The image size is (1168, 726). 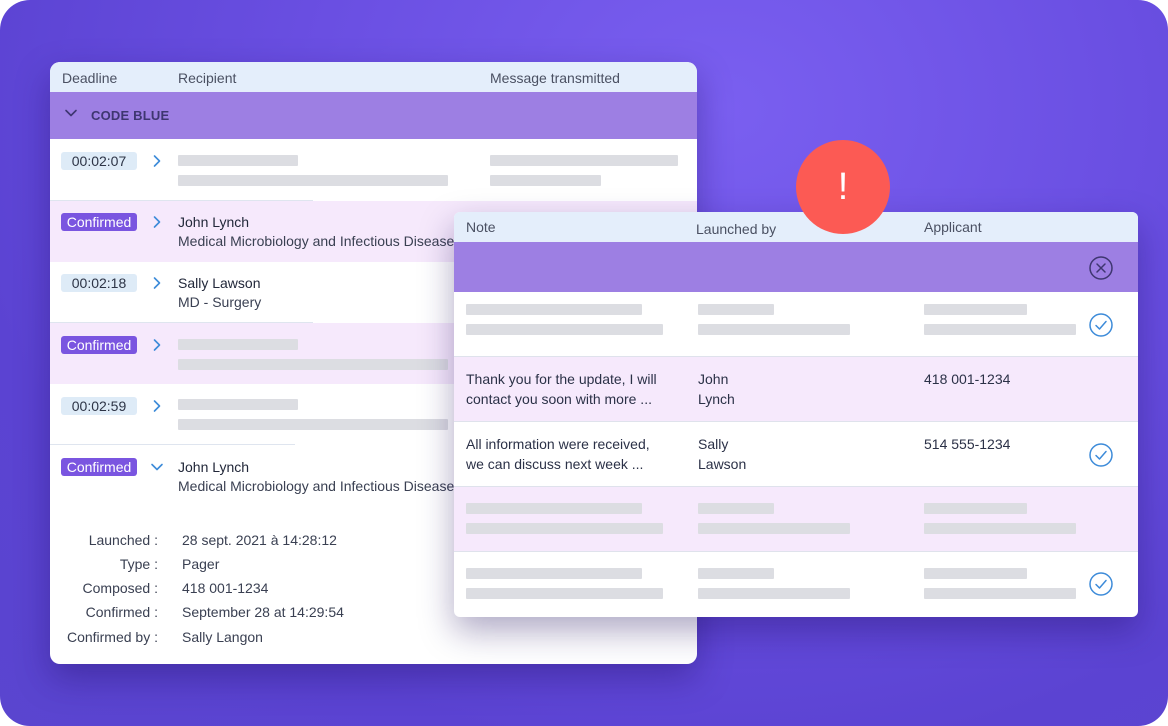 I want to click on recipient-name: Sally Lawson, so click(x=219, y=283).